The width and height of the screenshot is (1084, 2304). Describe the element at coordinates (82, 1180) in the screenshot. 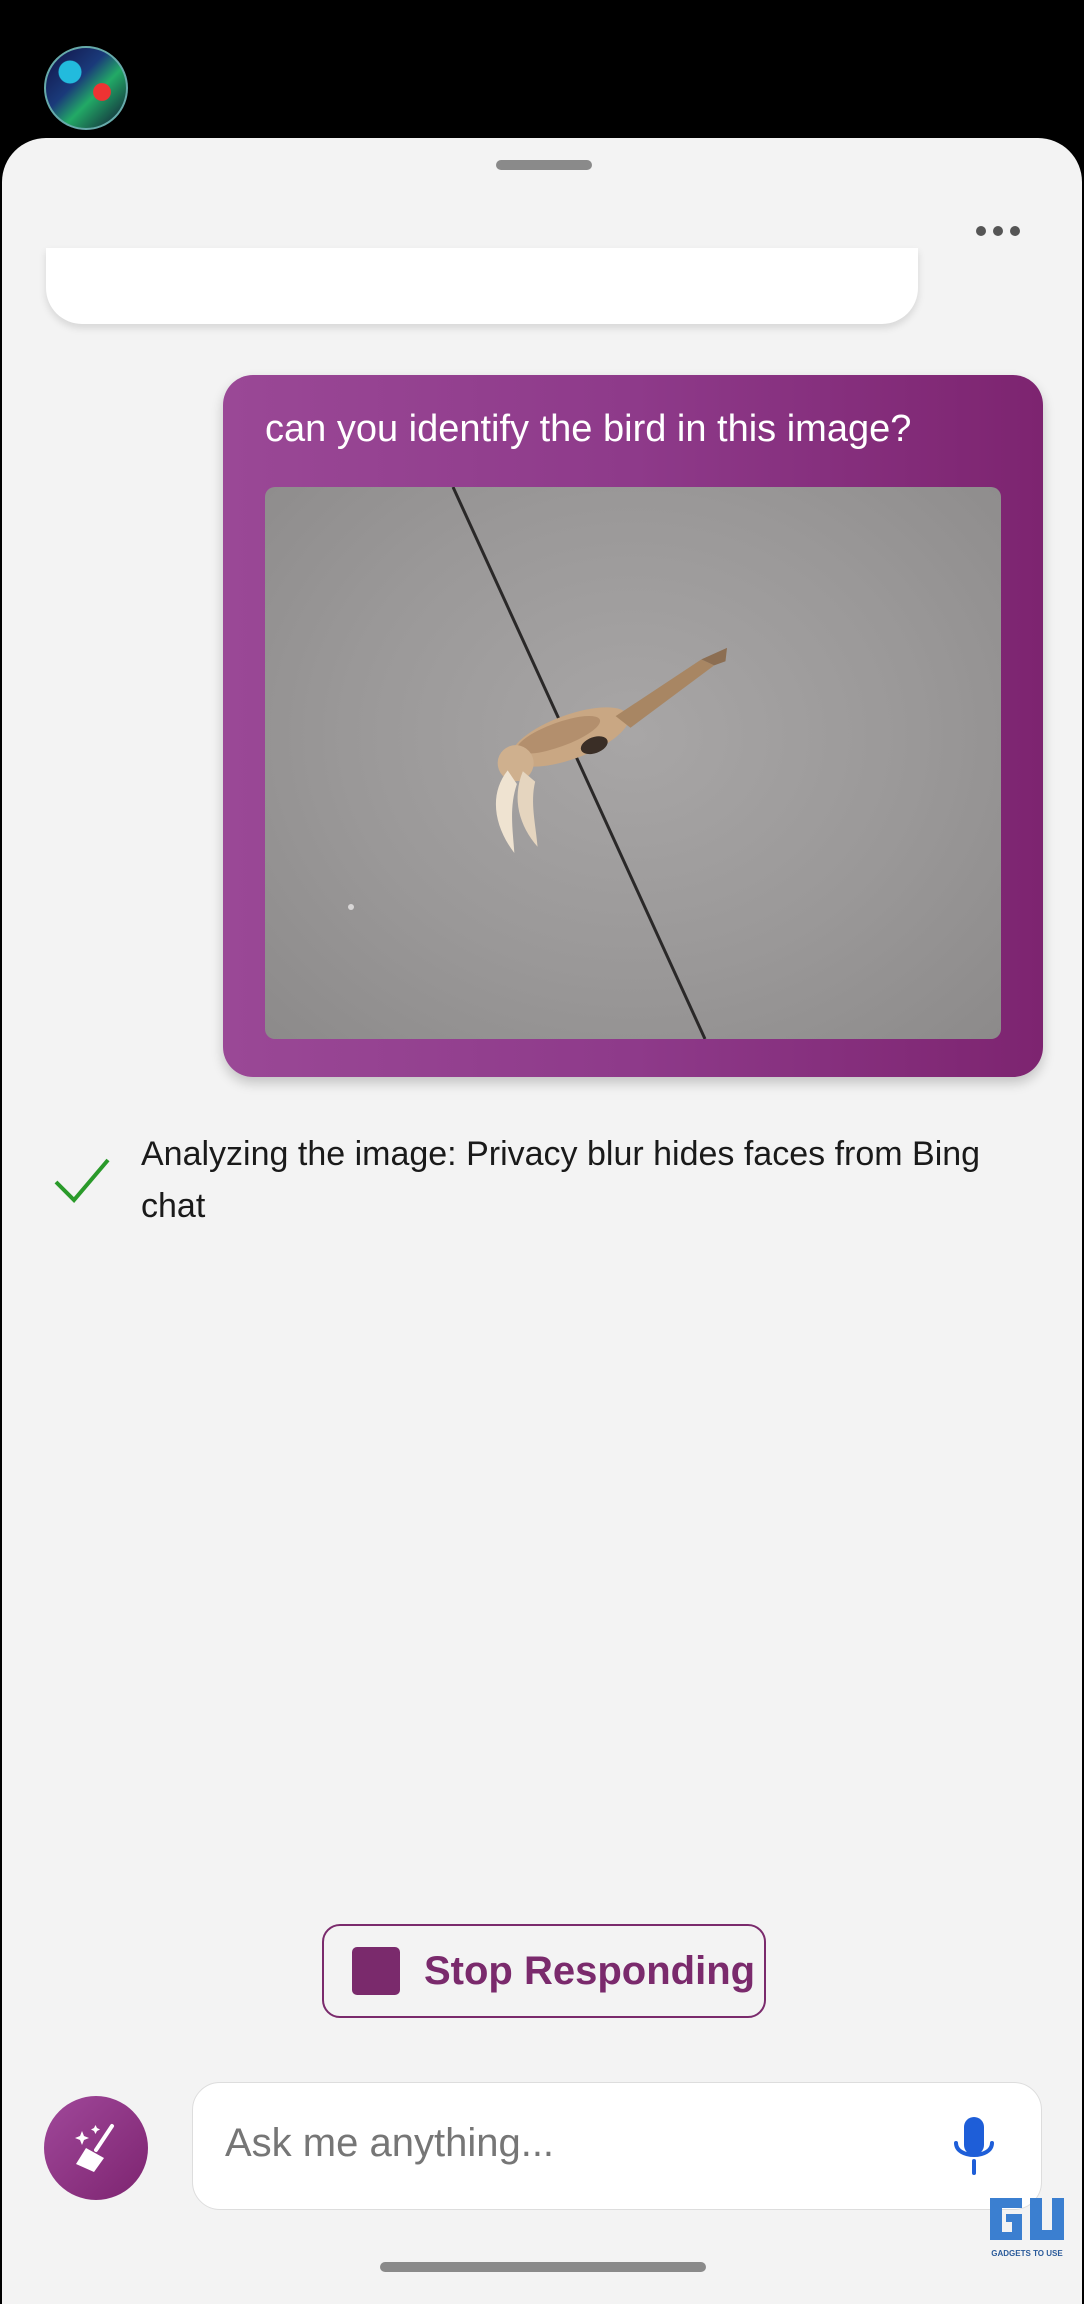

I see `check-icon` at that location.